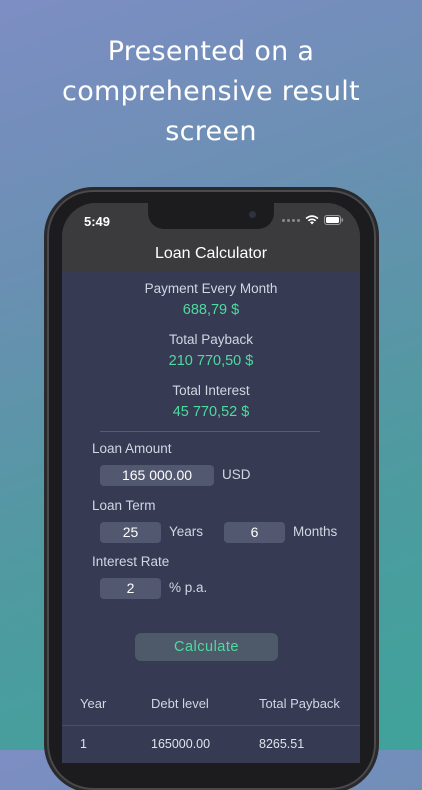 The width and height of the screenshot is (422, 790). I want to click on loan-amount-field: 165 000.00, so click(157, 475).